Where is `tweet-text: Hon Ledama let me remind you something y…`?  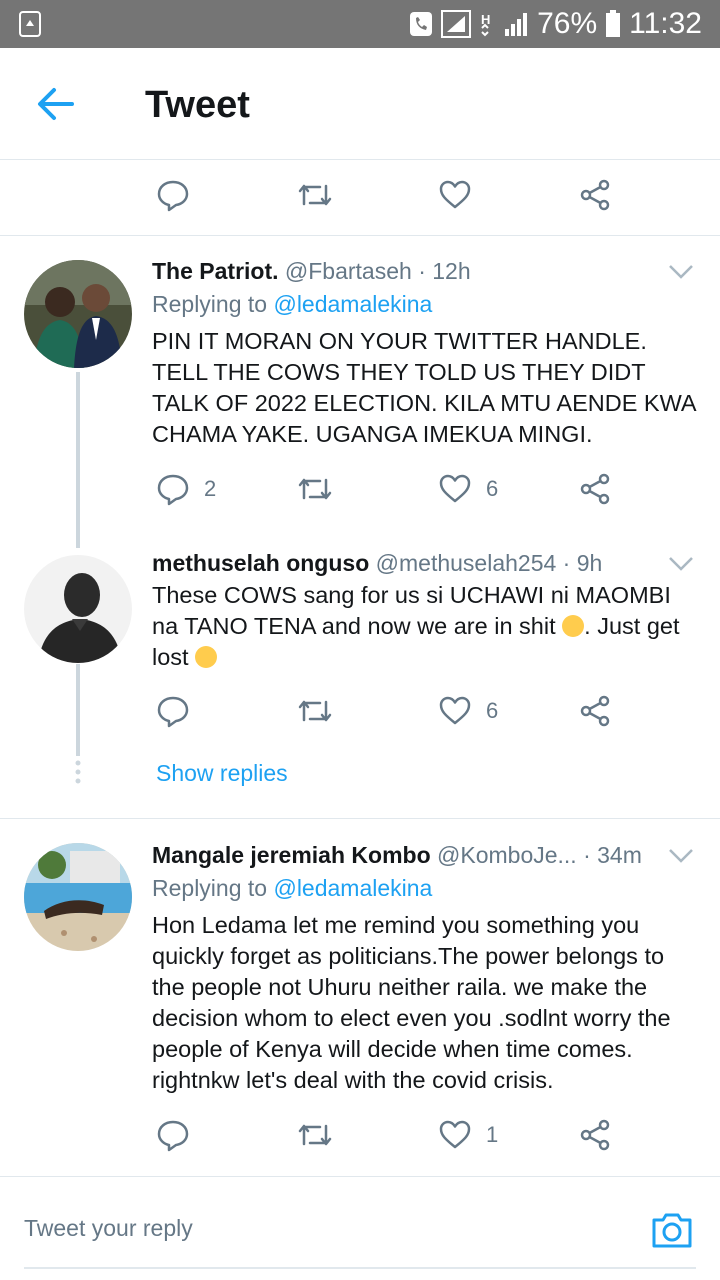 tweet-text: Hon Ledama let me remind you something y… is located at coordinates (411, 1002).